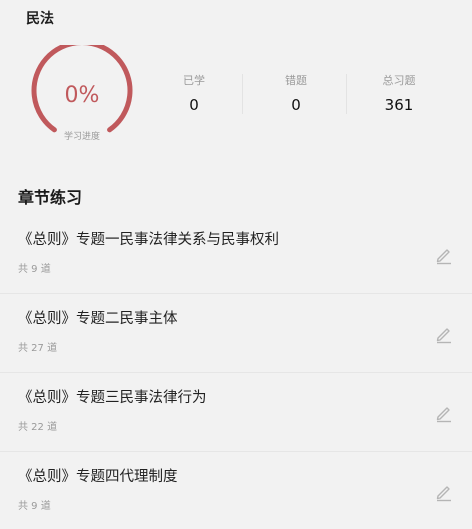 The image size is (472, 529). Describe the element at coordinates (236, 490) in the screenshot. I see `chapter-item: 《总则》专题四代理制度 共 9 道` at that location.